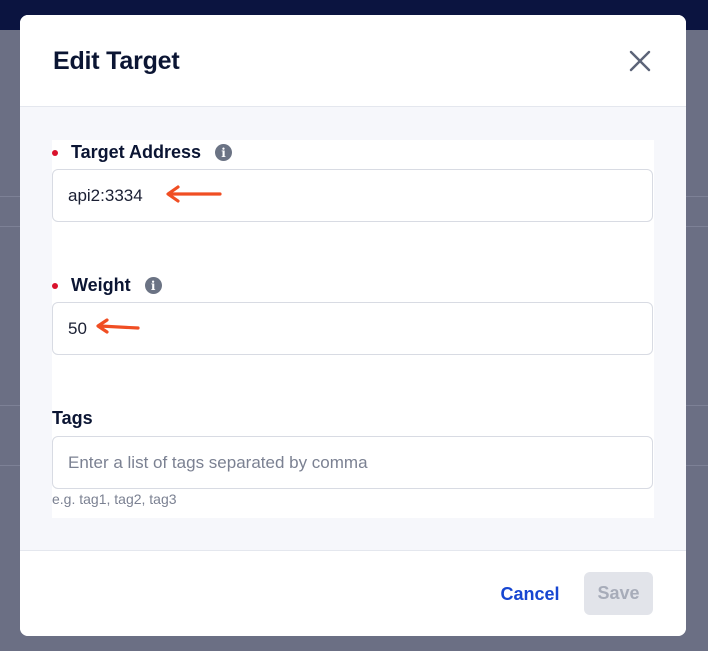 The width and height of the screenshot is (708, 651). I want to click on tags-input: Enter a list of tags separated by comma, so click(352, 462).